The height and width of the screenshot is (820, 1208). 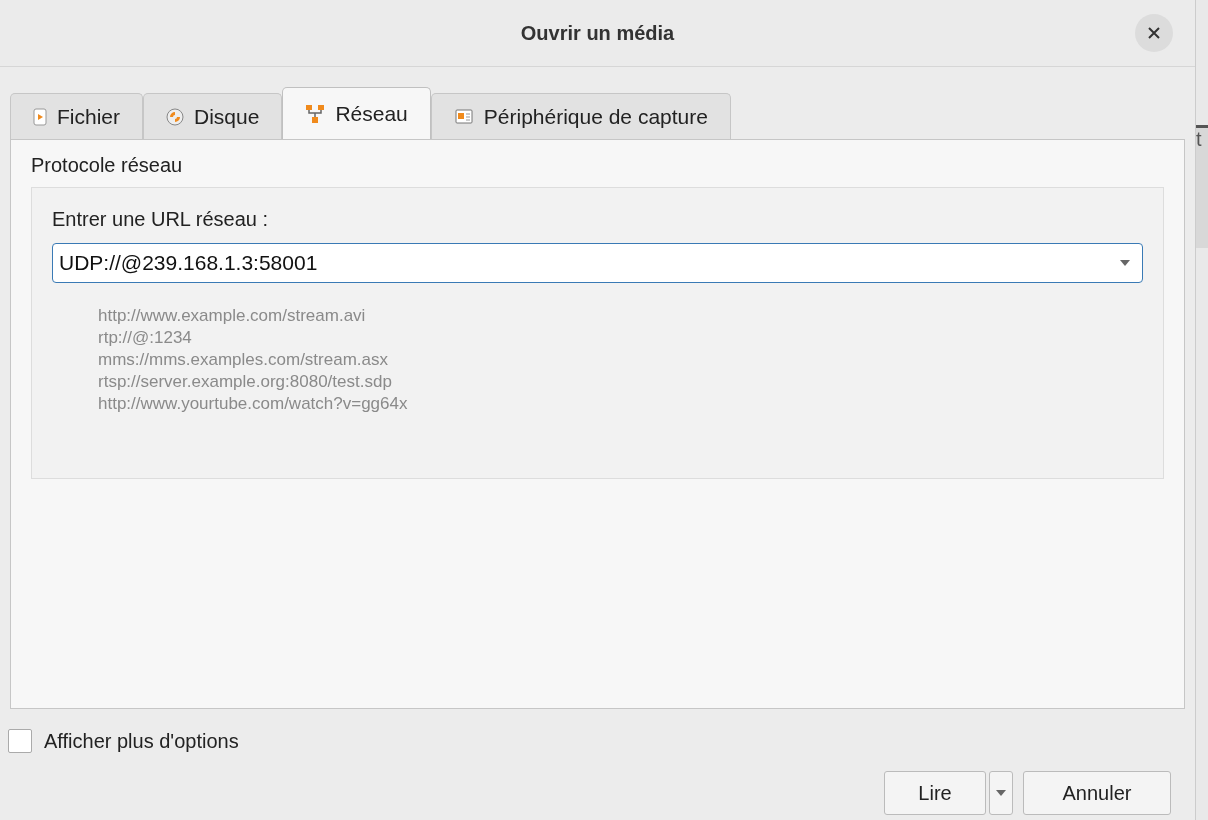 What do you see at coordinates (245, 382) in the screenshot?
I see `example-url: rtsp://server.example.org:8080/test.sdp` at bounding box center [245, 382].